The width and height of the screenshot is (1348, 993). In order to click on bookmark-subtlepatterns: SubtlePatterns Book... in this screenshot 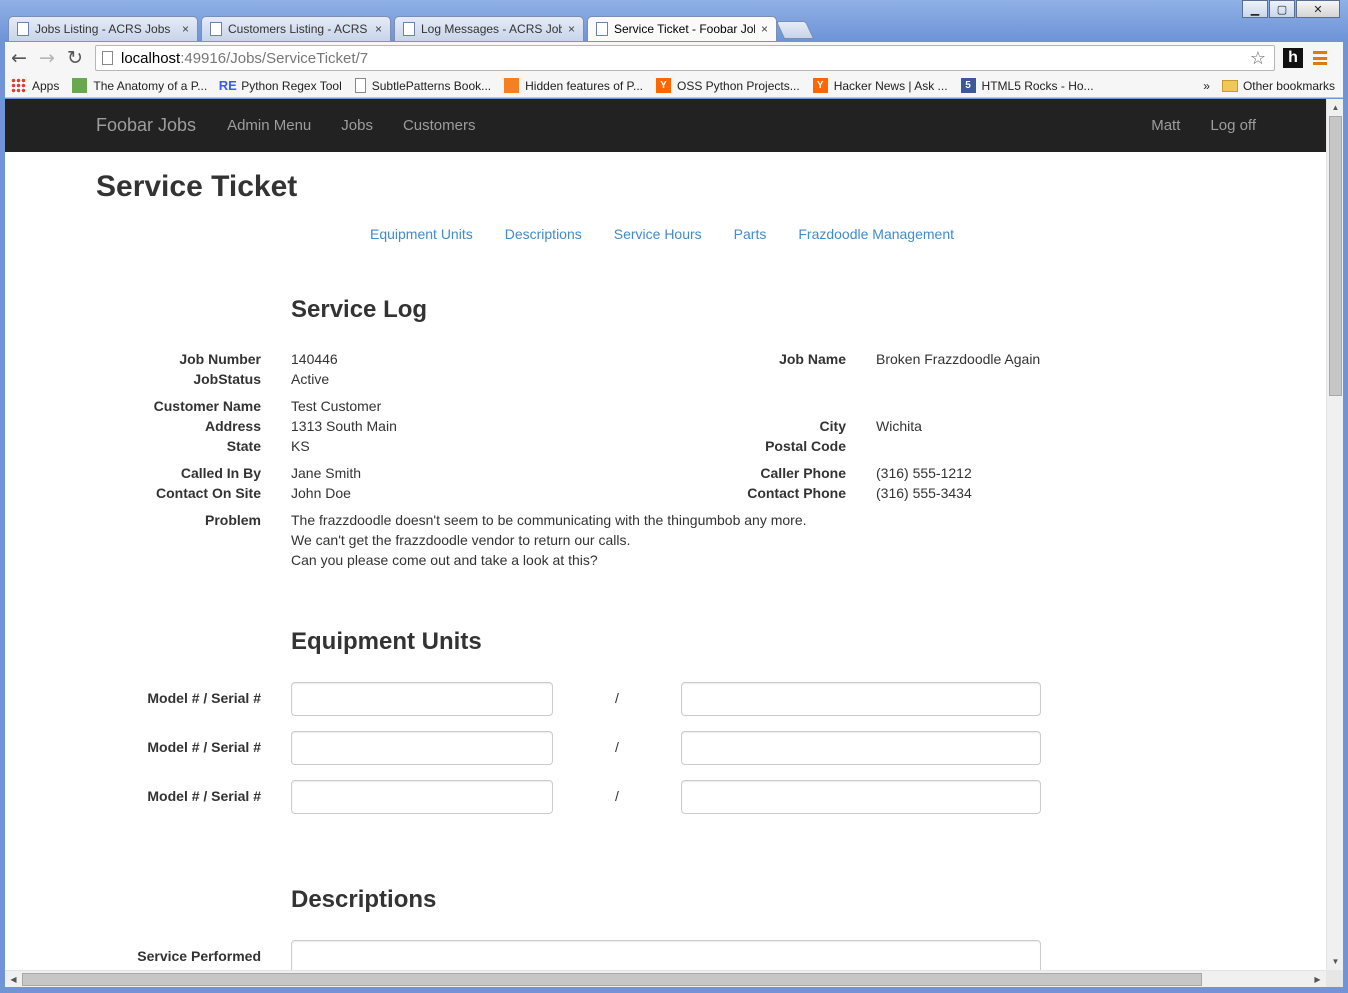, I will do `click(422, 85)`.